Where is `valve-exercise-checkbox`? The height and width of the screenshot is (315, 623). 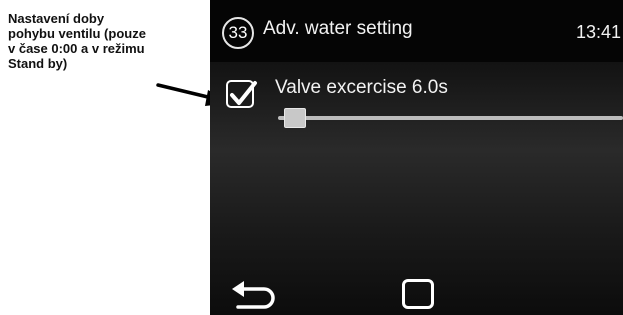
valve-exercise-checkbox is located at coordinates (241, 94).